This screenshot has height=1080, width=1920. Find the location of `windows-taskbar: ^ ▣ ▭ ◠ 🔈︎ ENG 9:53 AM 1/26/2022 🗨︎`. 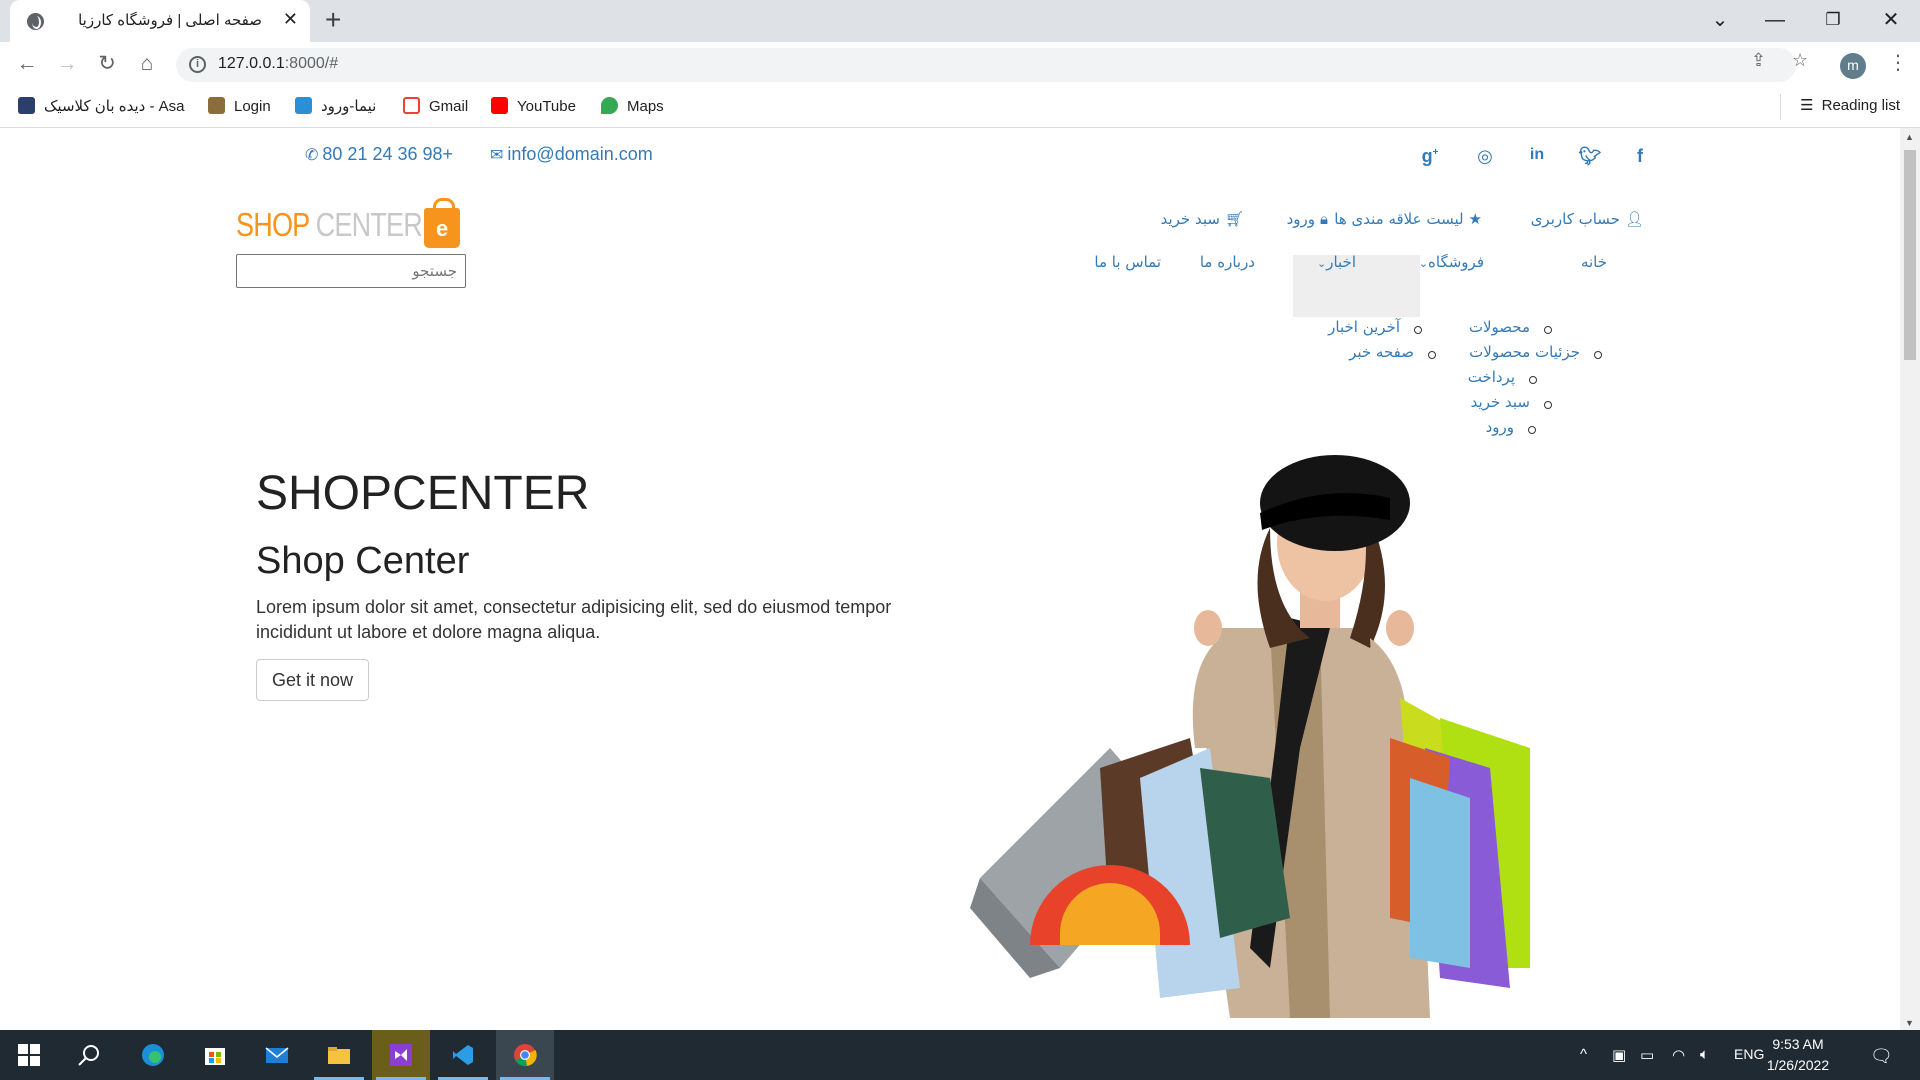

windows-taskbar: ^ ▣ ▭ ◠ 🔈︎ ENG 9:53 AM 1/26/2022 🗨︎ is located at coordinates (960, 1055).